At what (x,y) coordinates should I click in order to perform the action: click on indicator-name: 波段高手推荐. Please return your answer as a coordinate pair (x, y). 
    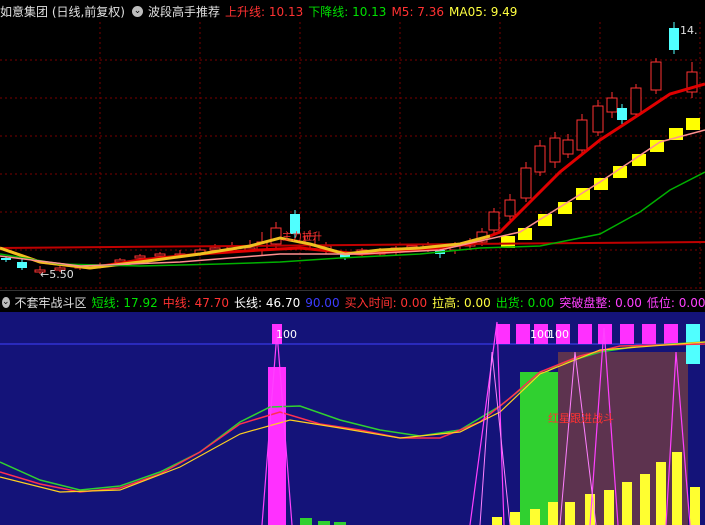
    Looking at the image, I should click on (184, 11).